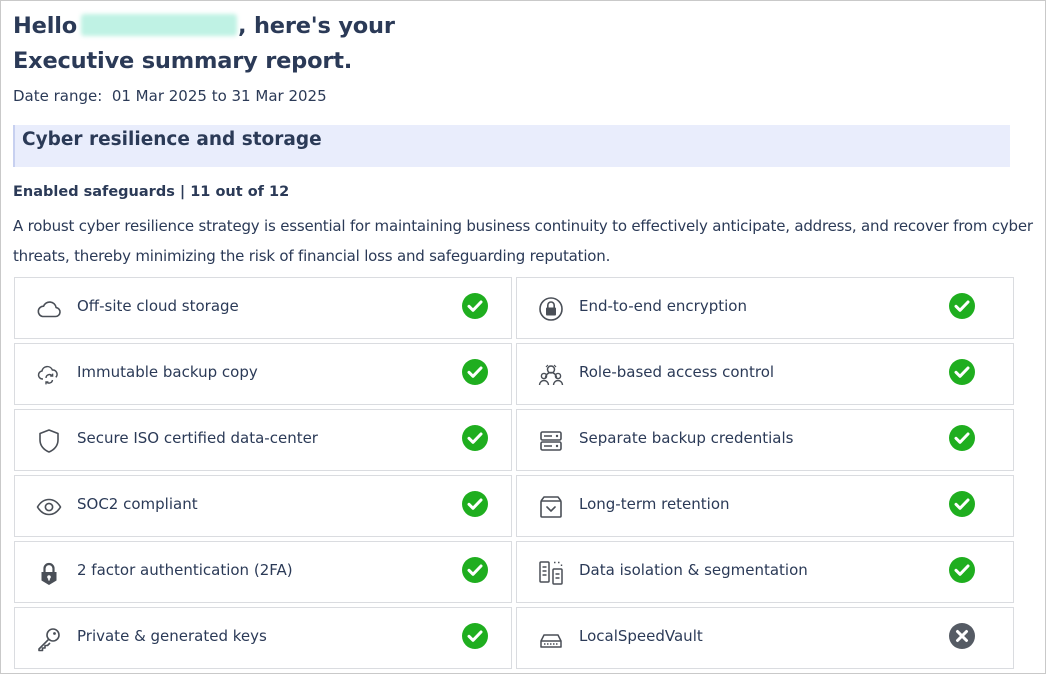  What do you see at coordinates (151, 192) in the screenshot?
I see `safeguards-heading: Enabled safeguards | 11 out of 12` at bounding box center [151, 192].